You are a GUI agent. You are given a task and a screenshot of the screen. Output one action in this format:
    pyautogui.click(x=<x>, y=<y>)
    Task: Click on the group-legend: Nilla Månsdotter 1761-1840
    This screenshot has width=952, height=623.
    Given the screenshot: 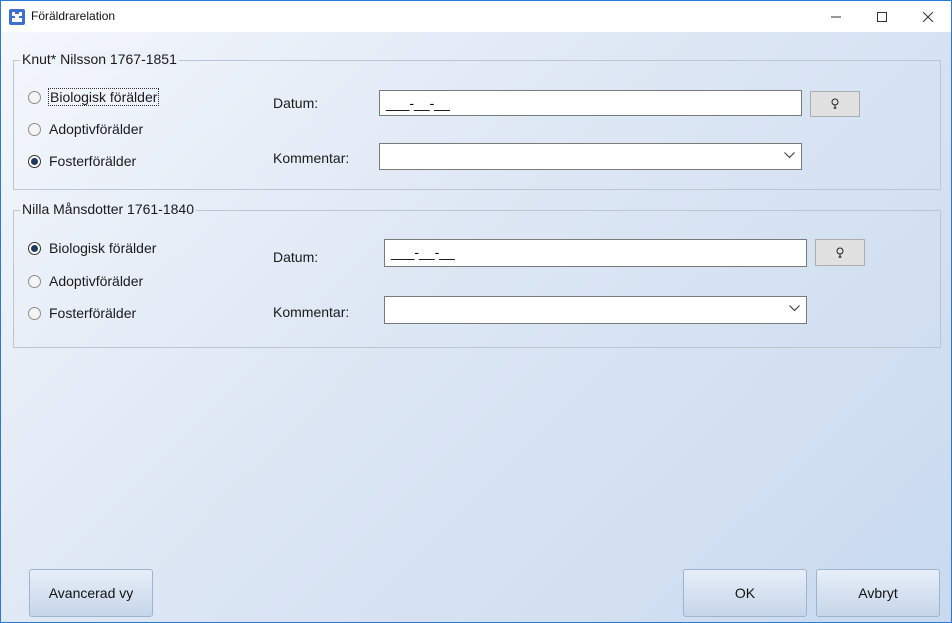 What is the action you would take?
    pyautogui.click(x=108, y=209)
    